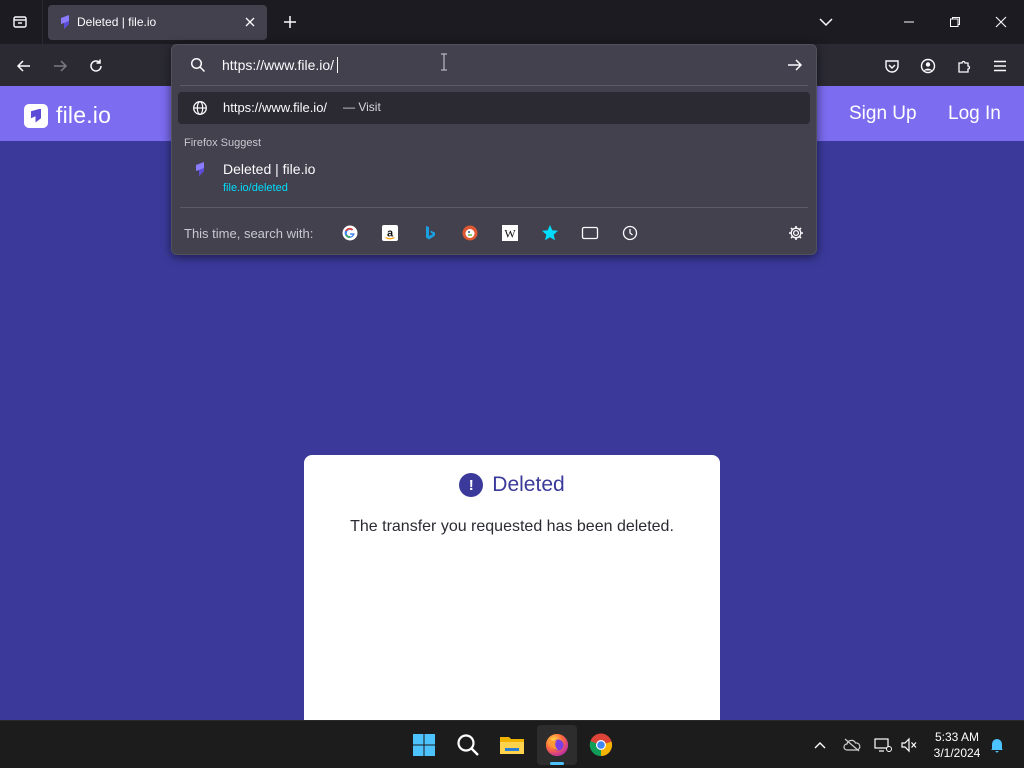 Image resolution: width=1024 pixels, height=768 pixels. Describe the element at coordinates (337, 65) in the screenshot. I see `text-caret` at that location.